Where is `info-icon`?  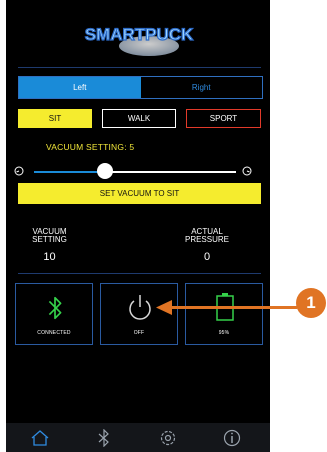 info-icon is located at coordinates (232, 438).